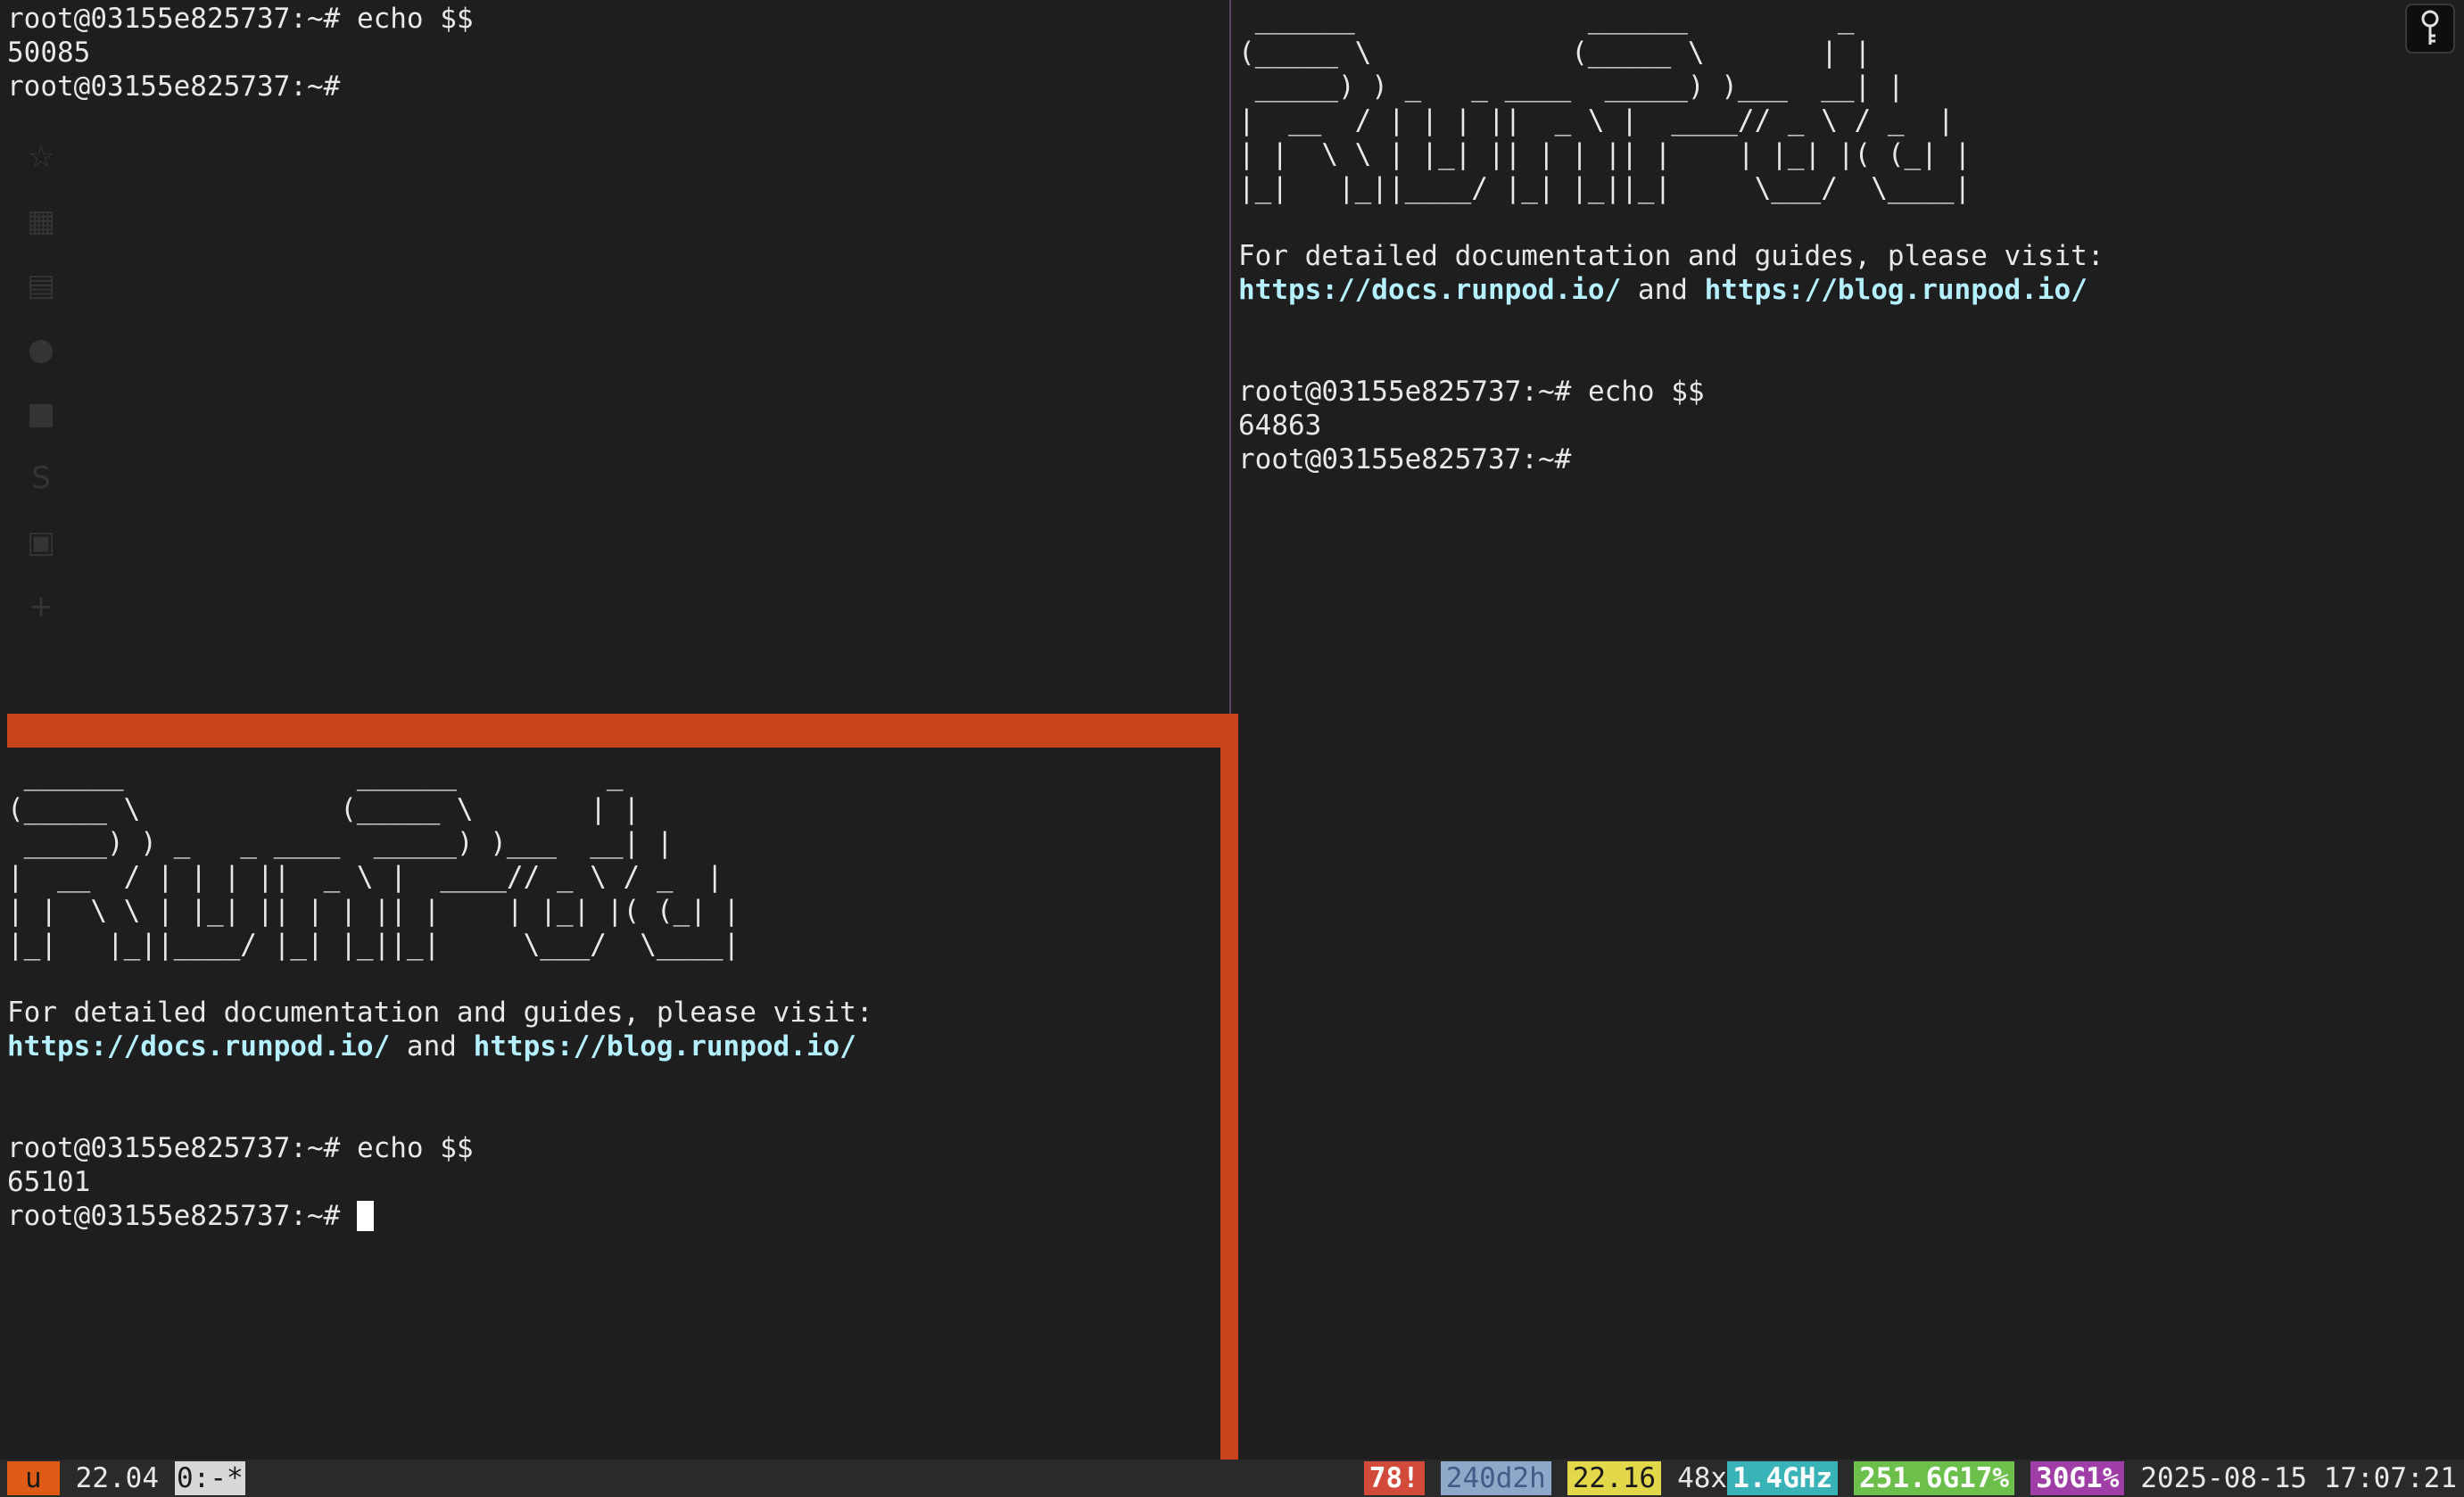 The height and width of the screenshot is (1497, 2464). What do you see at coordinates (2298, 1478) in the screenshot?
I see `date-time: 2025-08-15 17:07:21` at bounding box center [2298, 1478].